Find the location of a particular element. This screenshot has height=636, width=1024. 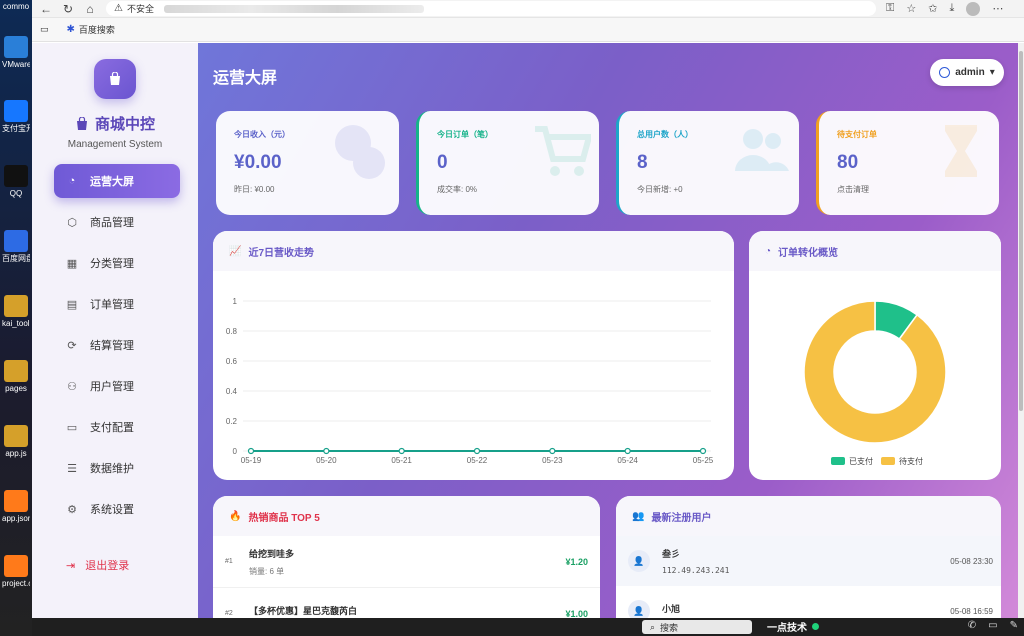

desktop-icon-label: app.json is located at coordinates (16, 518).